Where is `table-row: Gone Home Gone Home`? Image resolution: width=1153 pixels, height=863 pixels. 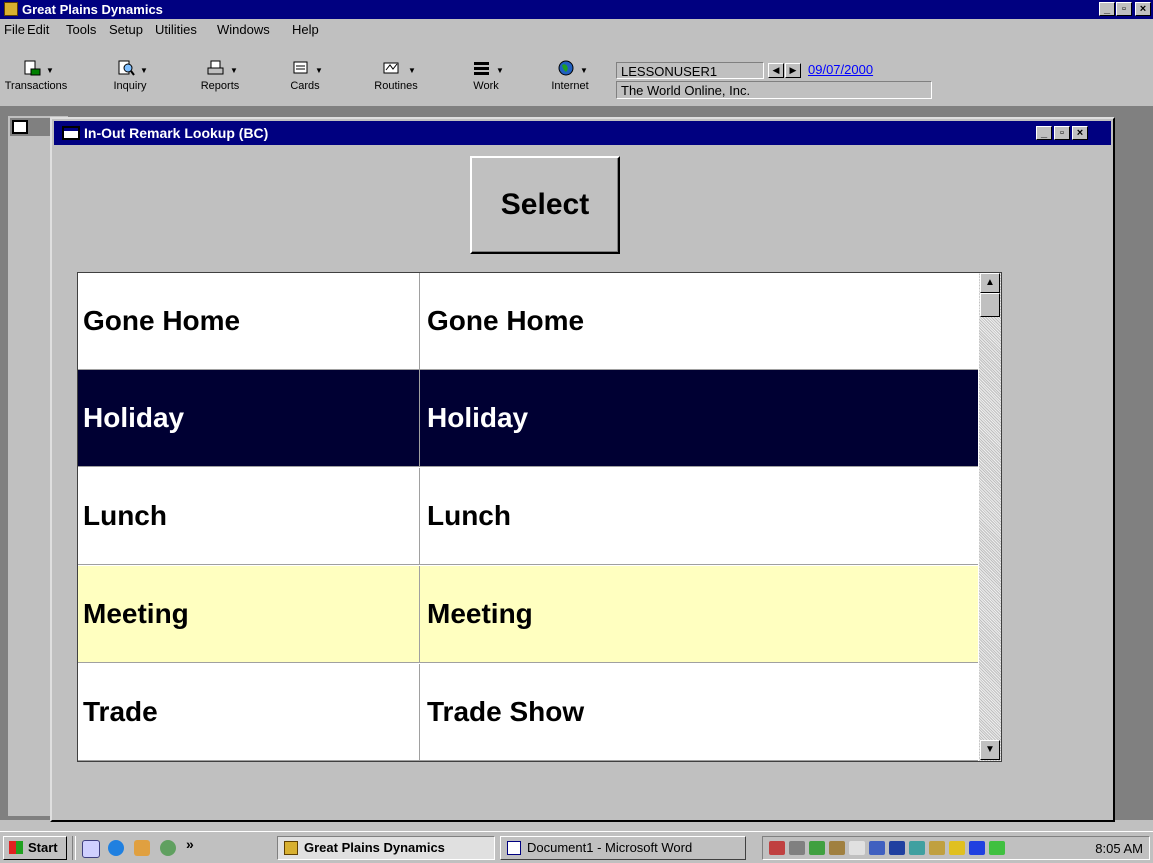 table-row: Gone Home Gone Home is located at coordinates (528, 321).